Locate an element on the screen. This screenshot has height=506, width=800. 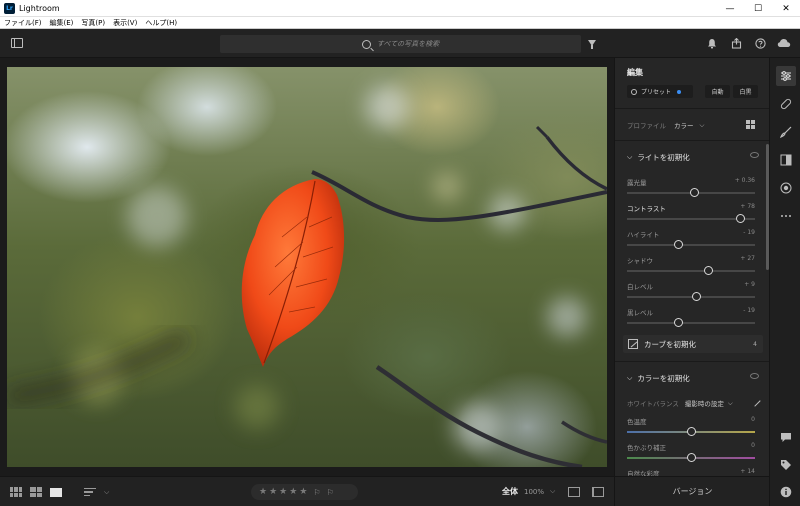
star-rating-1: ★ is located at coordinates (263, 492).